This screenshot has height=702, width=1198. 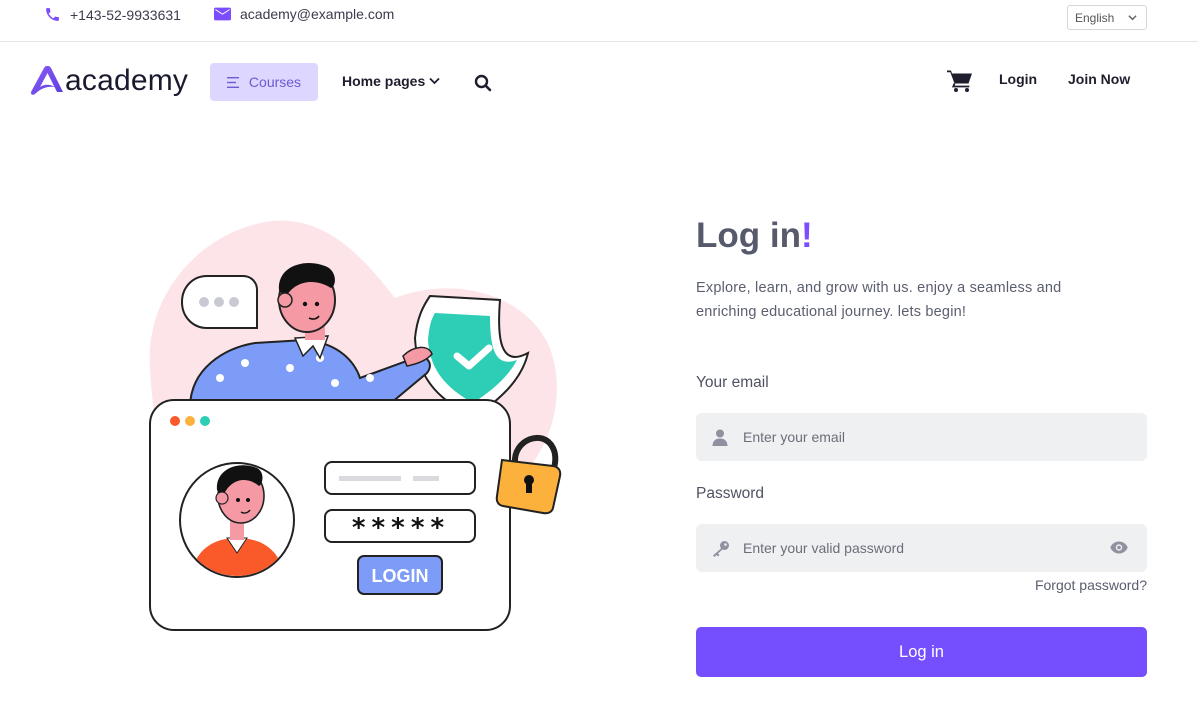 What do you see at coordinates (400, 528) in the screenshot?
I see `password-mask-text: *****` at bounding box center [400, 528].